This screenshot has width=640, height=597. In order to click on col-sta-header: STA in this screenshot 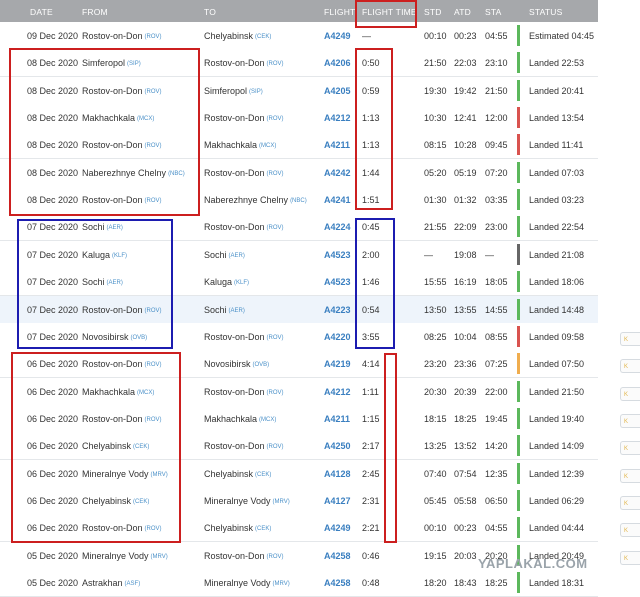, I will do `click(493, 12)`.